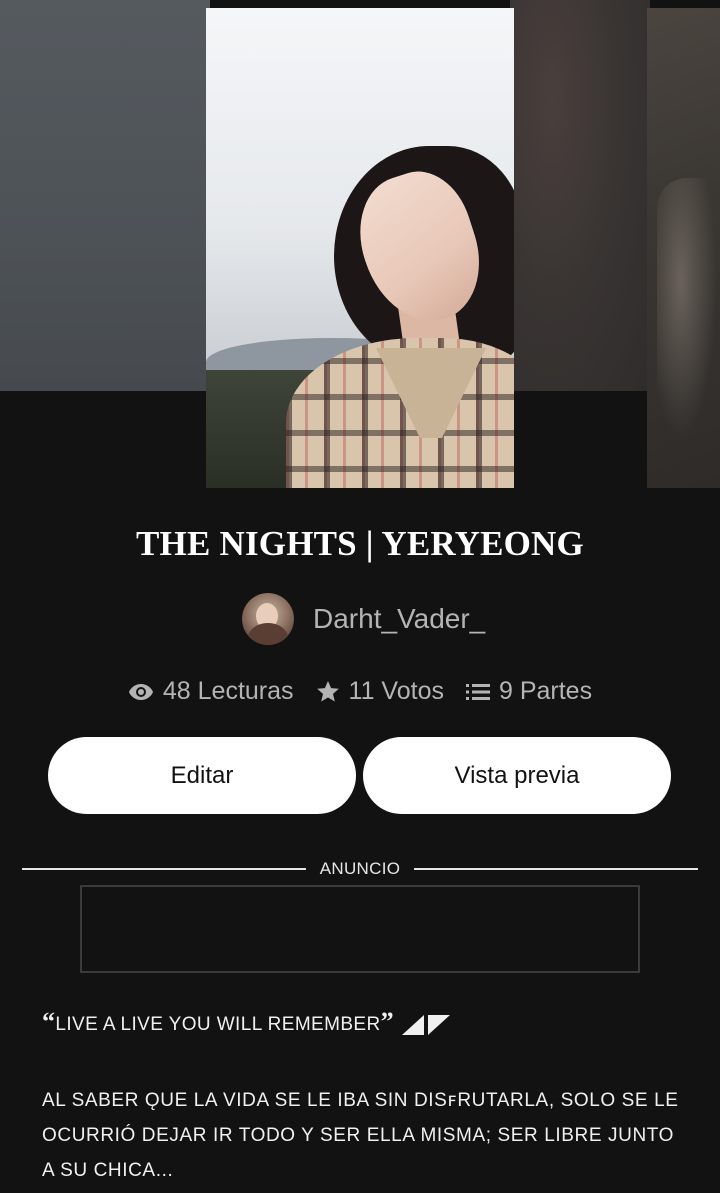 This screenshot has width=720, height=1193. What do you see at coordinates (399, 618) in the screenshot?
I see `author-name: Darht_Vader_` at bounding box center [399, 618].